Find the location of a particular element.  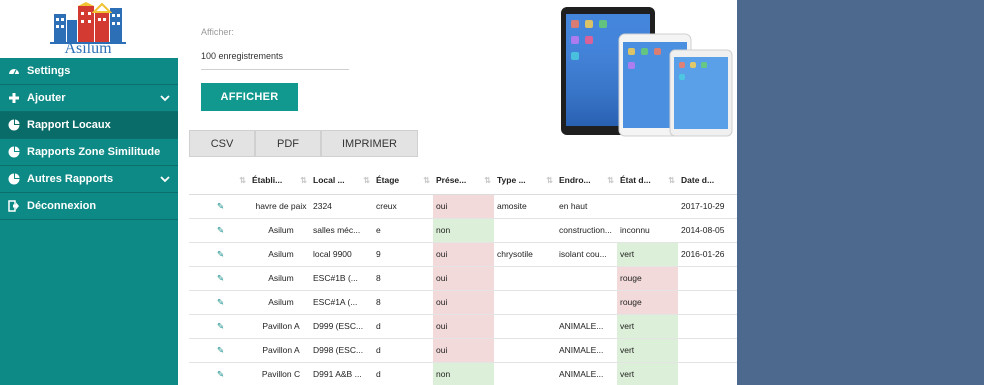

sidebar-item-label: Ajouter is located at coordinates (46, 98).